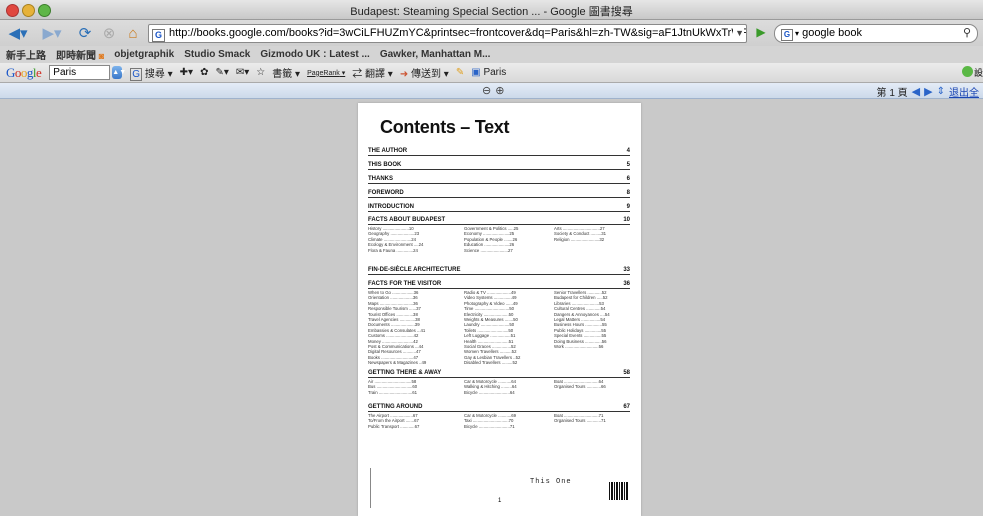 The height and width of the screenshot is (516, 983). What do you see at coordinates (892, 93) in the screenshot?
I see `page-indicator: 第 1 頁` at bounding box center [892, 93].